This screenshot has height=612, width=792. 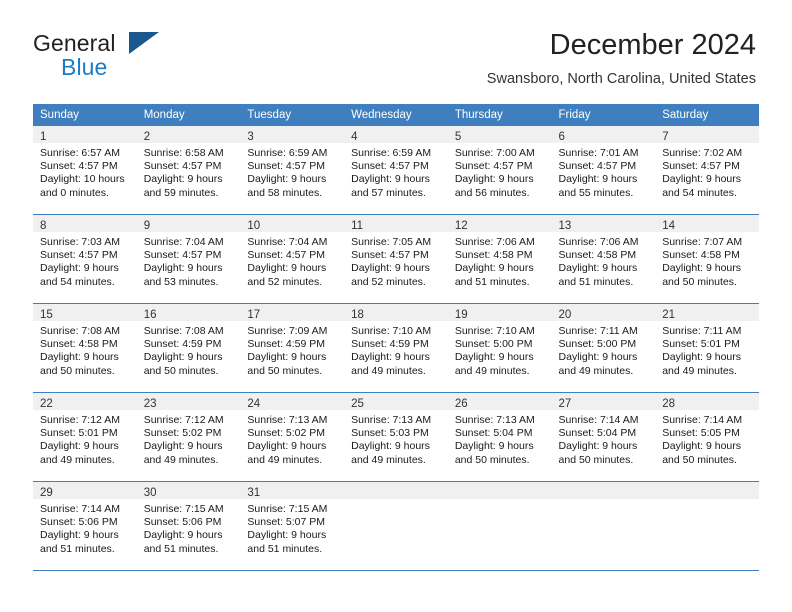 I want to click on weekday-header-tuesday: Tuesday, so click(x=292, y=115).